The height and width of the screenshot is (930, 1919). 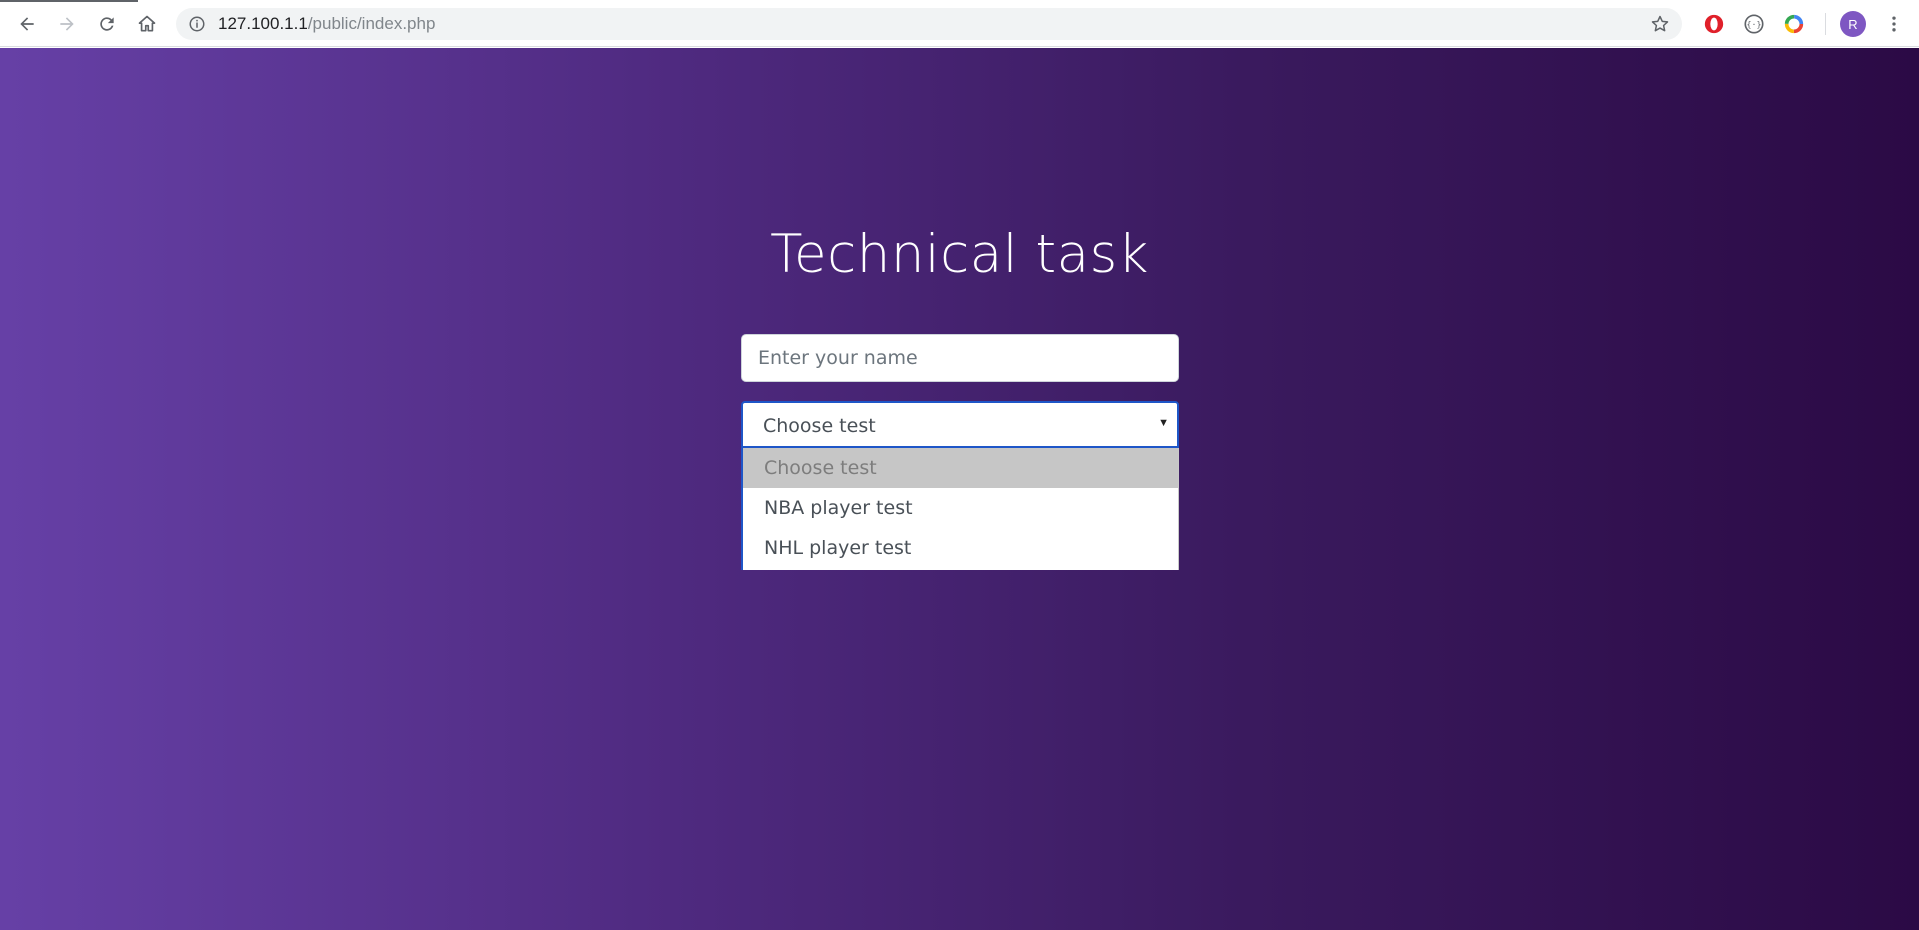 I want to click on chevron-down-icon: ▼, so click(x=1163, y=423).